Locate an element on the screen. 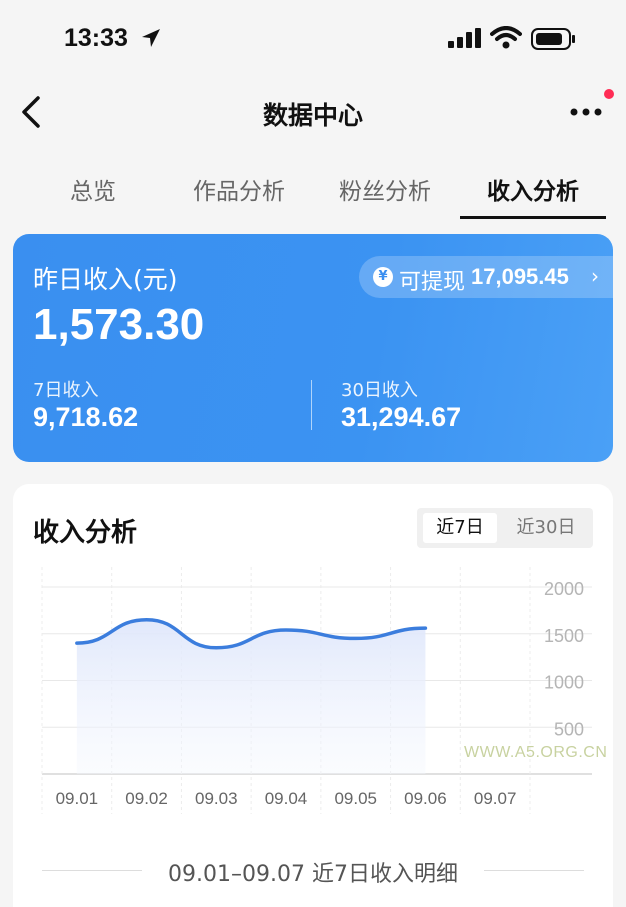  watermark: WWW.A5.ORG.CN is located at coordinates (536, 752).